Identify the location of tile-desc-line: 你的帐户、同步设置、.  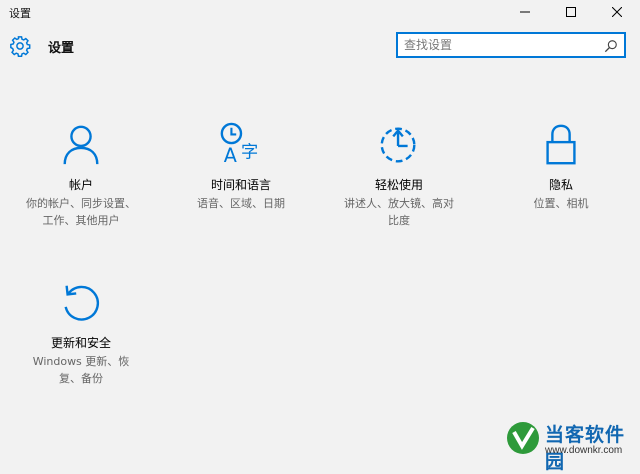
(81, 203).